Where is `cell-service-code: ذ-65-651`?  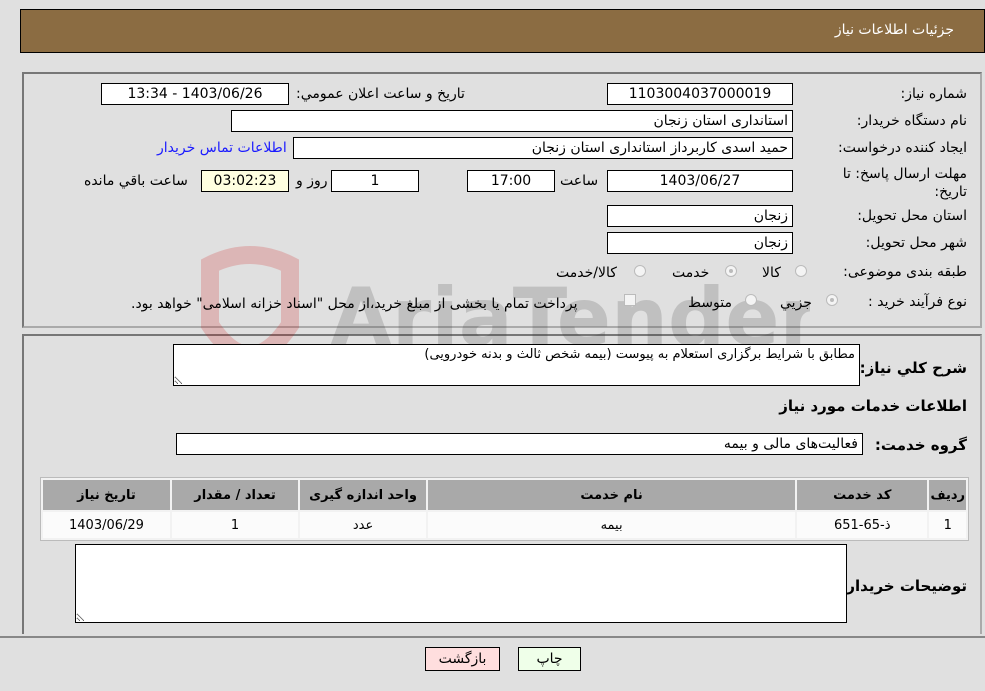 cell-service-code: ذ-65-651 is located at coordinates (862, 525).